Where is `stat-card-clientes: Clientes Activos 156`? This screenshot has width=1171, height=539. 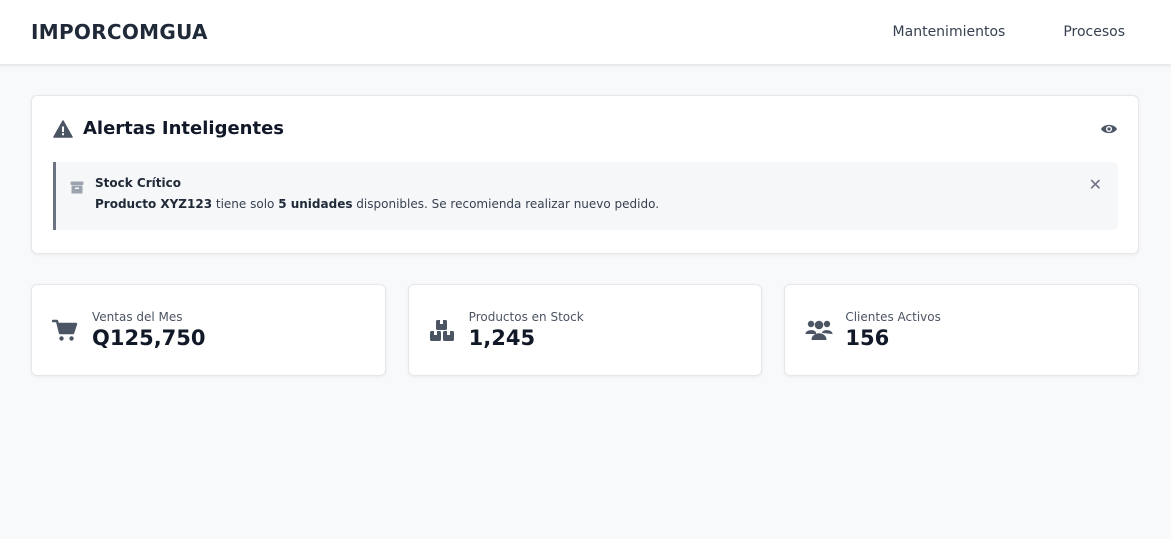 stat-card-clientes: Clientes Activos 156 is located at coordinates (962, 330).